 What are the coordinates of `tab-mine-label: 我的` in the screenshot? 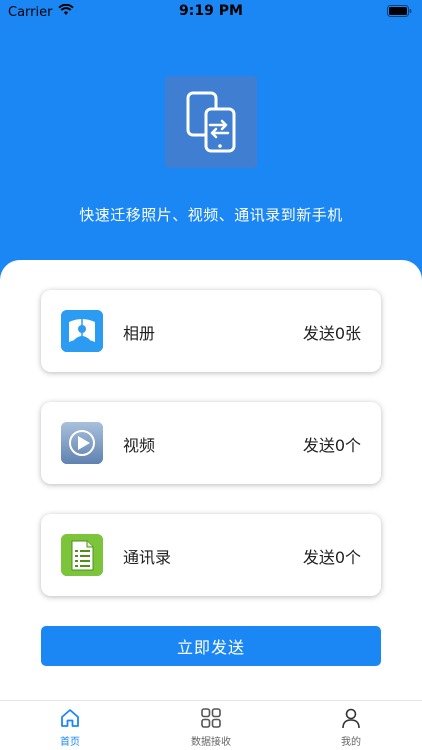 It's located at (351, 742).